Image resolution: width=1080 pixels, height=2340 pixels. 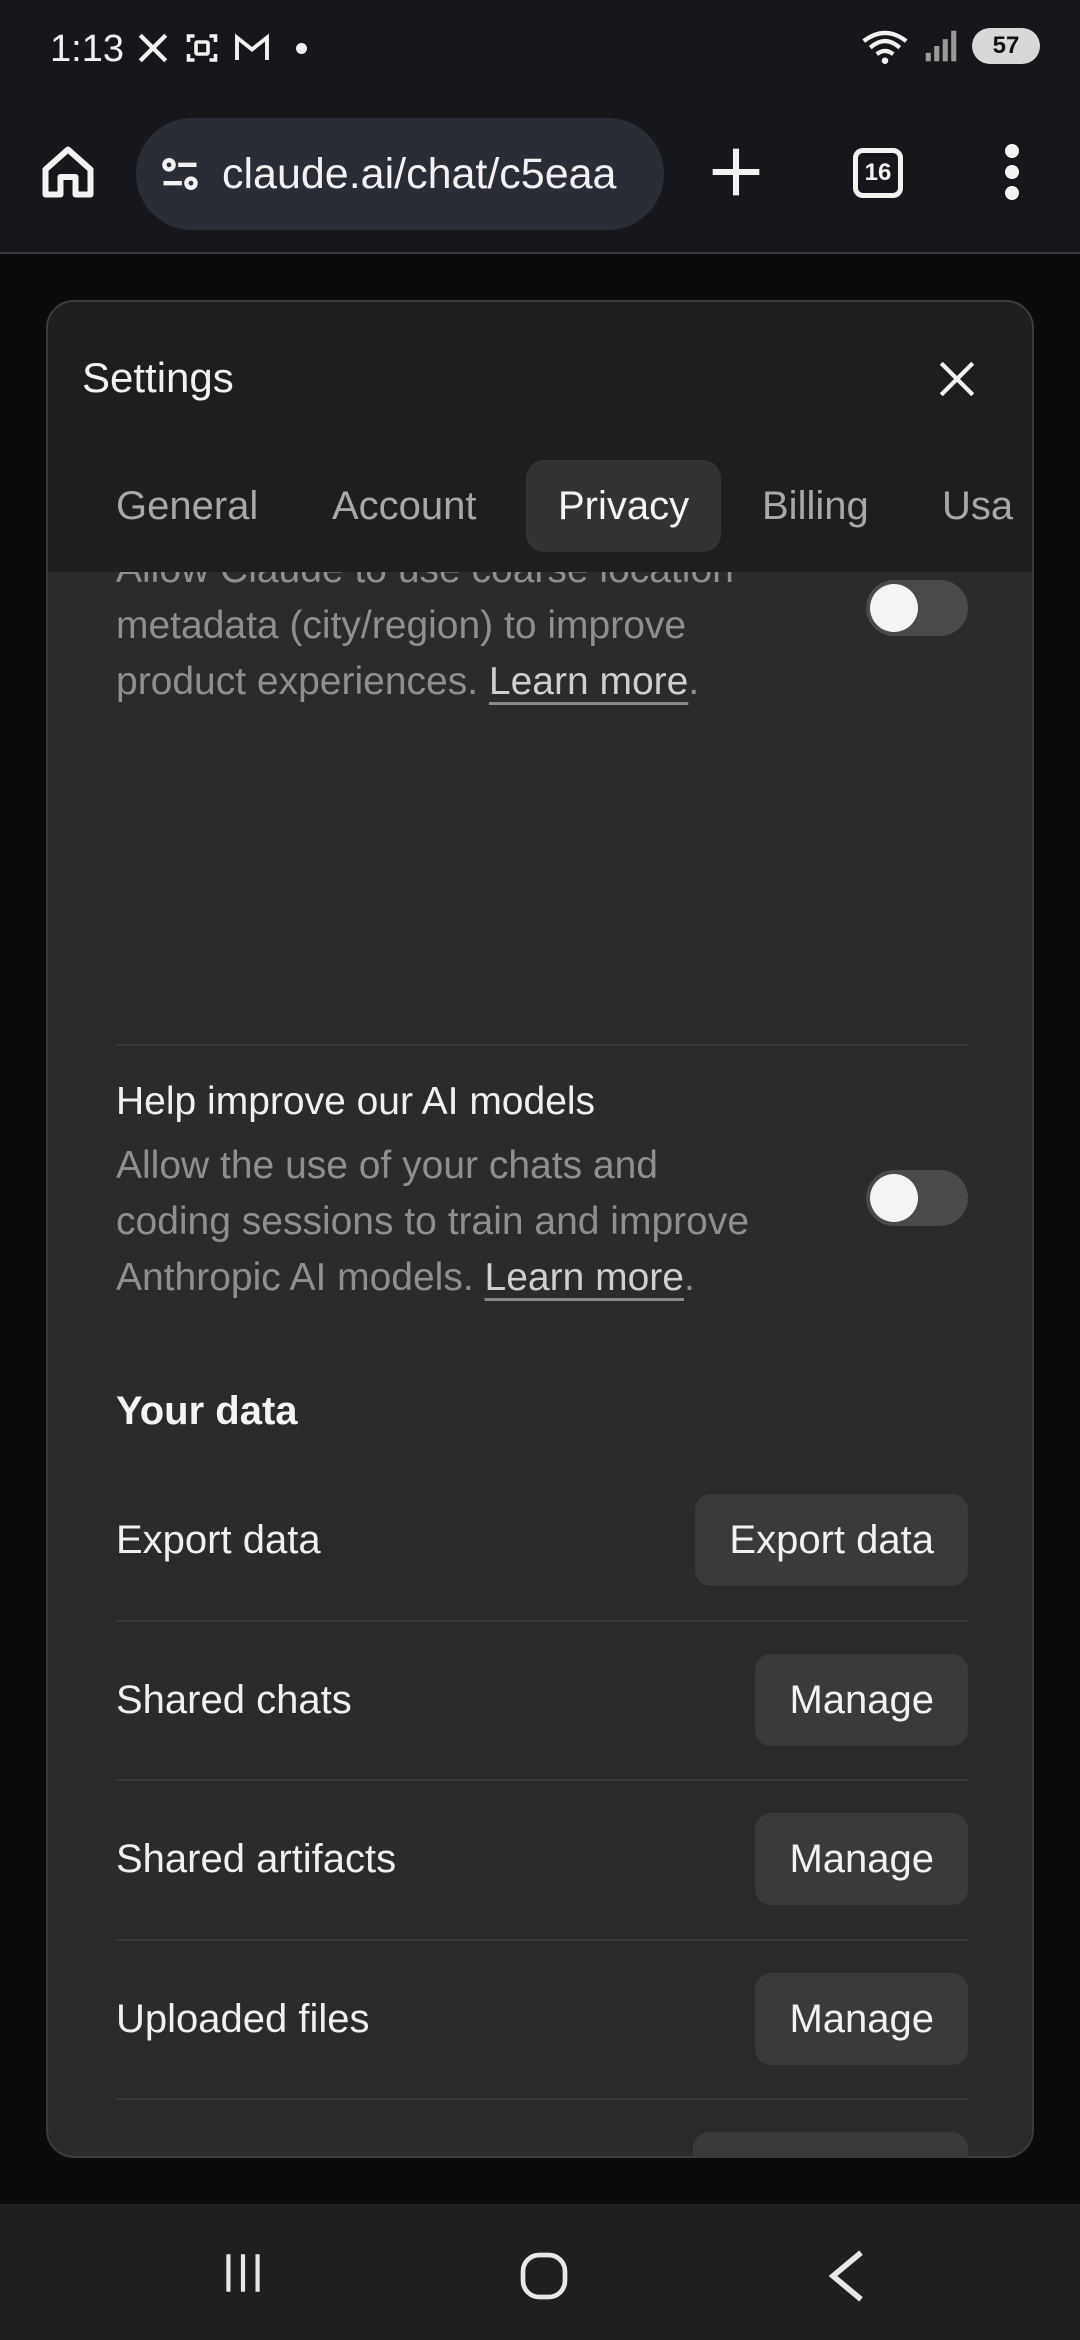 I want to click on shared-chats-label: Shared chats, so click(x=234, y=1700).